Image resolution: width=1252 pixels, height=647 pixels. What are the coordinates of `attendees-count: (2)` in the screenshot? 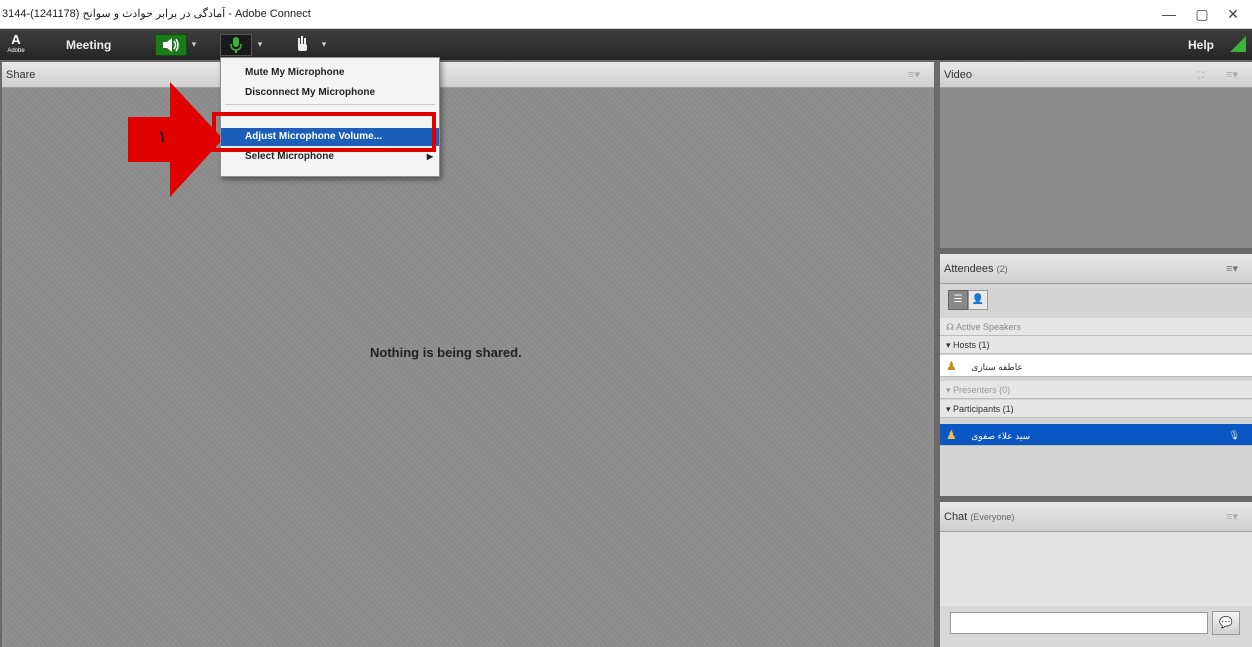 It's located at (1002, 269).